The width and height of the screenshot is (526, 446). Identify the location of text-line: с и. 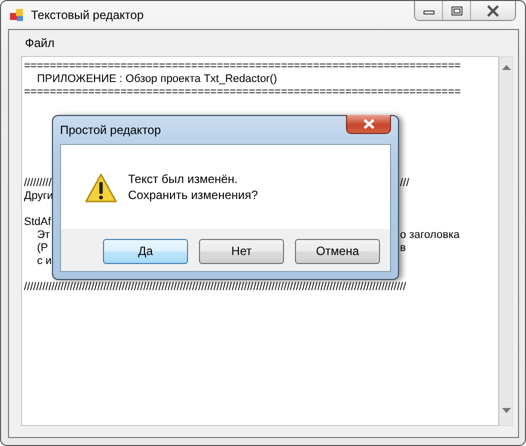
(44, 261).